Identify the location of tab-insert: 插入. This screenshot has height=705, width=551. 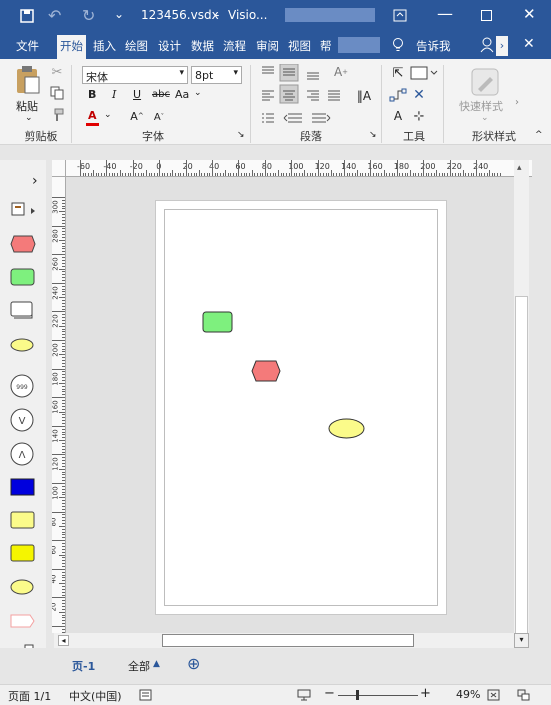
(104, 46).